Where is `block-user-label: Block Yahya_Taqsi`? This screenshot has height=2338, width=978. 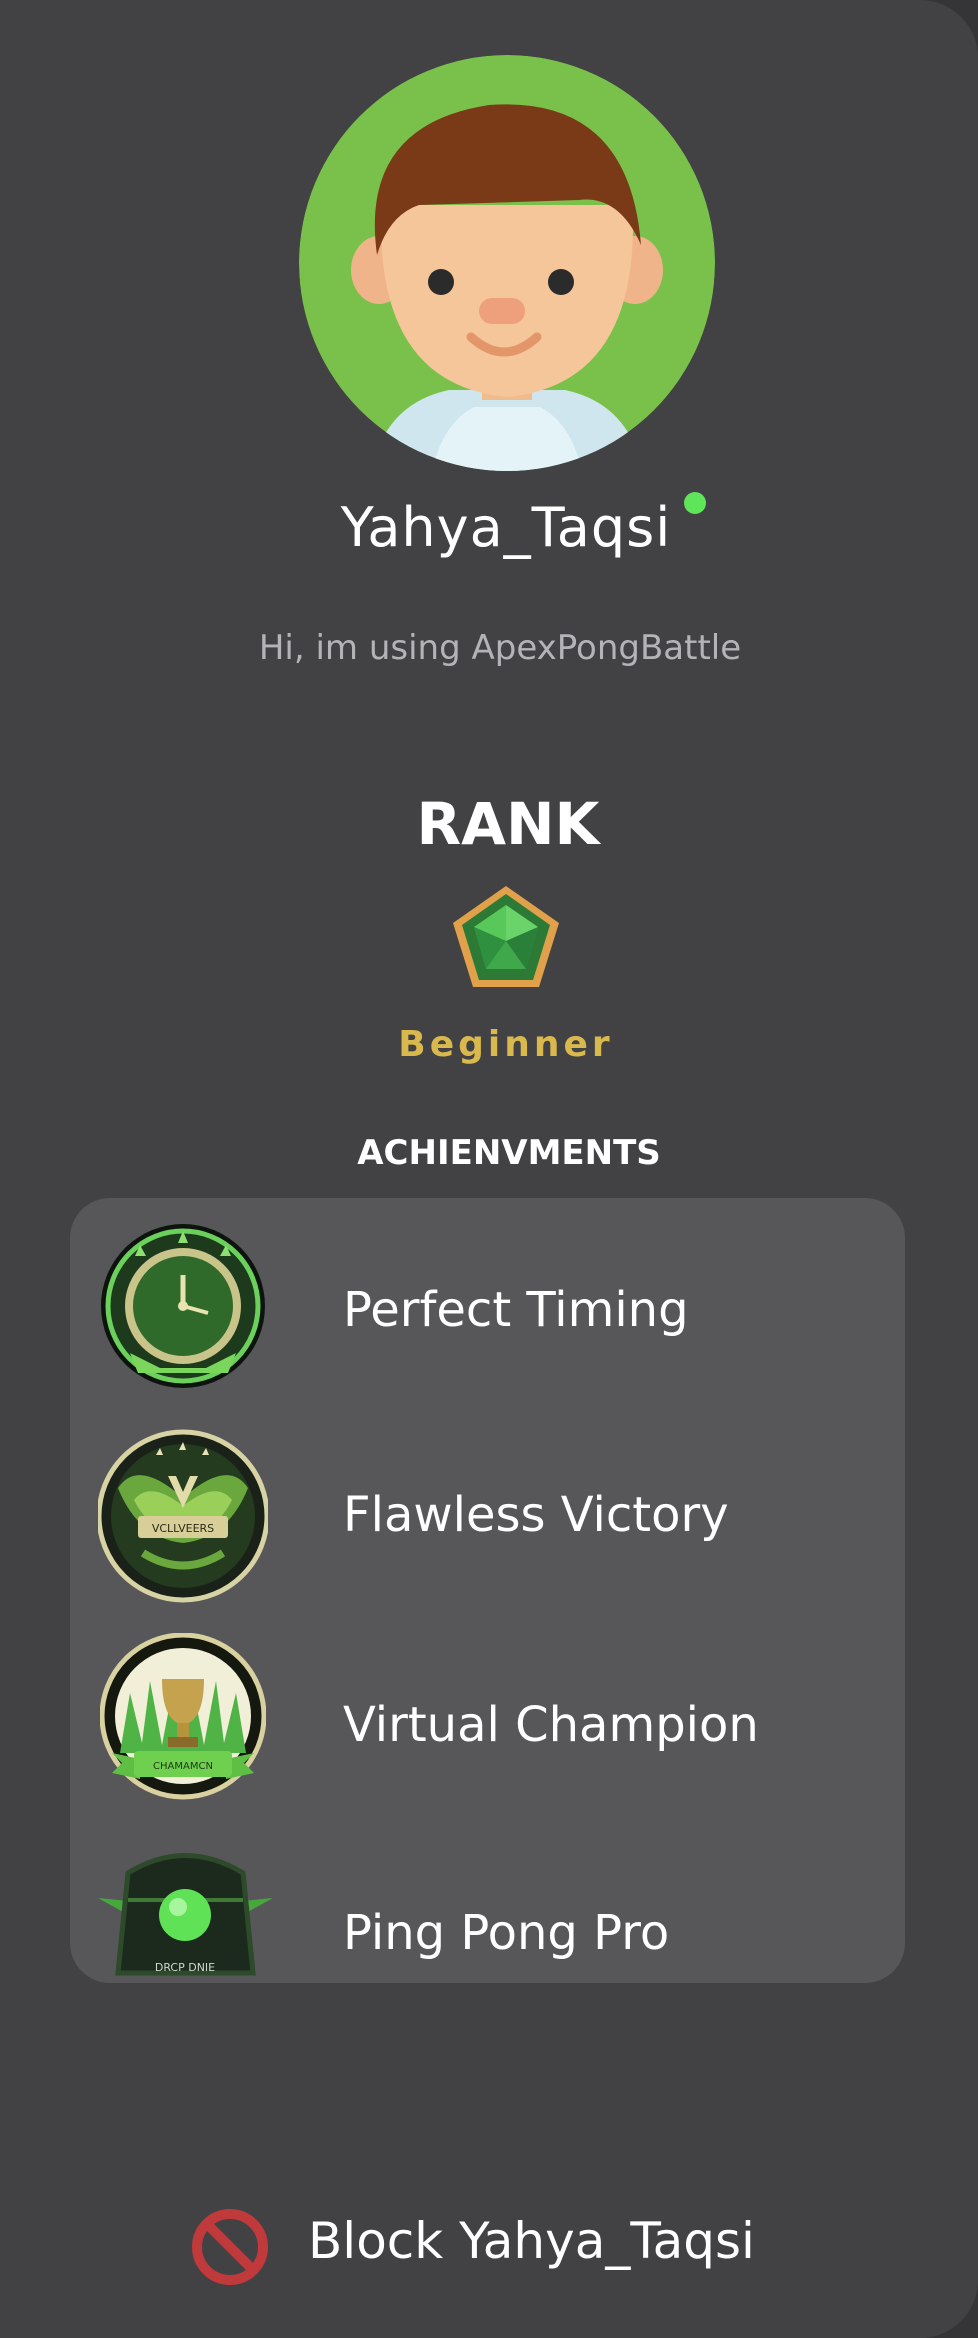 block-user-label: Block Yahya_Taqsi is located at coordinates (531, 2241).